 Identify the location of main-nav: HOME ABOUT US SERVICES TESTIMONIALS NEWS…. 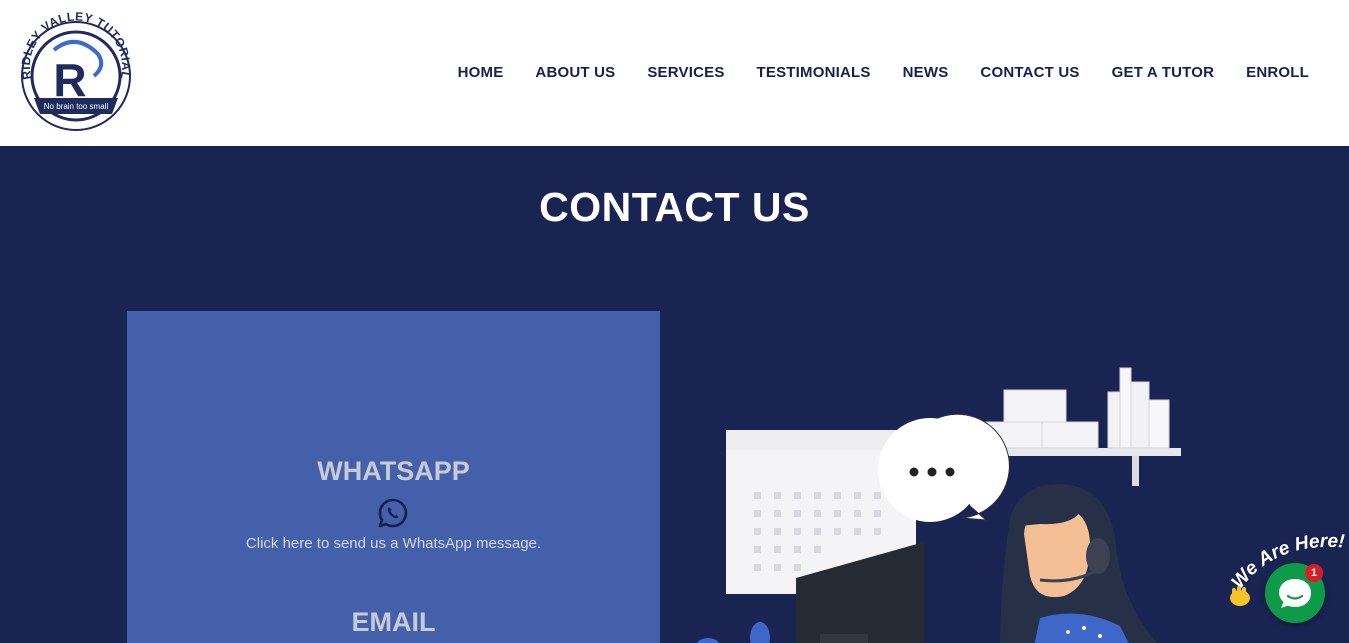
(867, 72).